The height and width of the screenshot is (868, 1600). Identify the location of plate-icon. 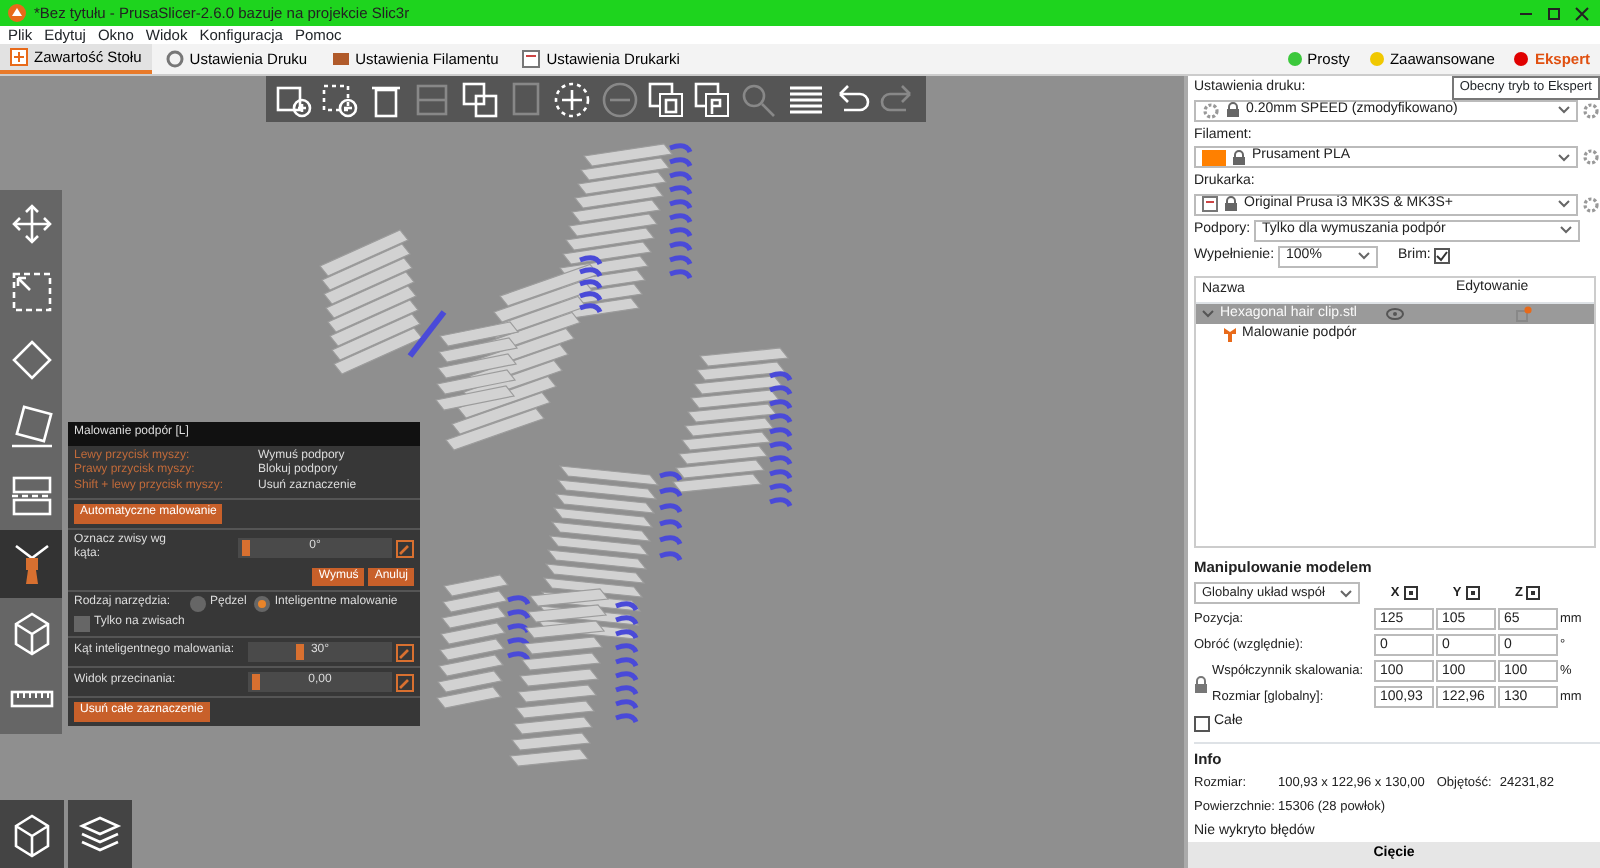
(19, 57).